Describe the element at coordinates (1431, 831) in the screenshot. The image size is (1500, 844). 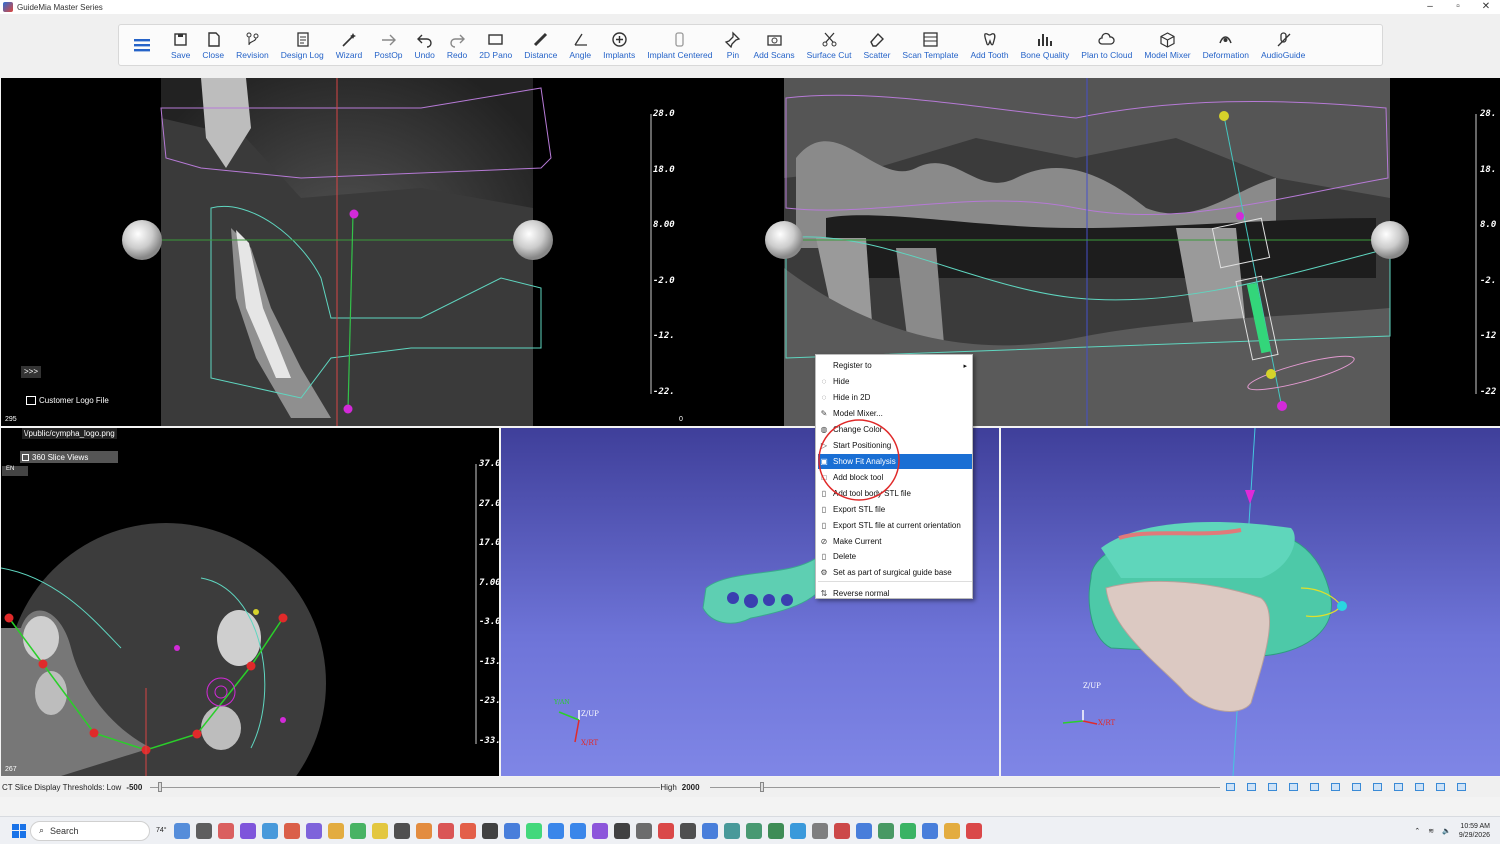
I see `wifi-icon: ≋` at that location.